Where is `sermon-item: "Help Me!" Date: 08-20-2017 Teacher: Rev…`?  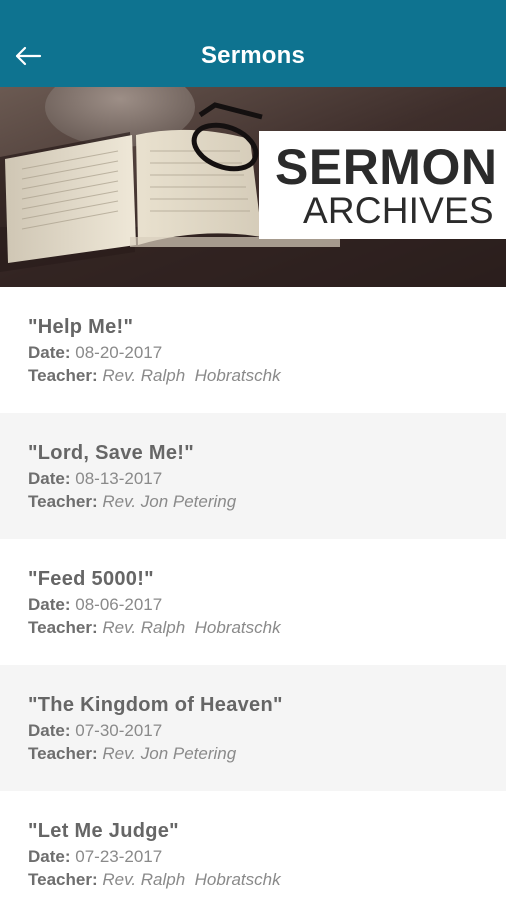 sermon-item: "Help Me!" Date: 08-20-2017 Teacher: Rev… is located at coordinates (253, 350).